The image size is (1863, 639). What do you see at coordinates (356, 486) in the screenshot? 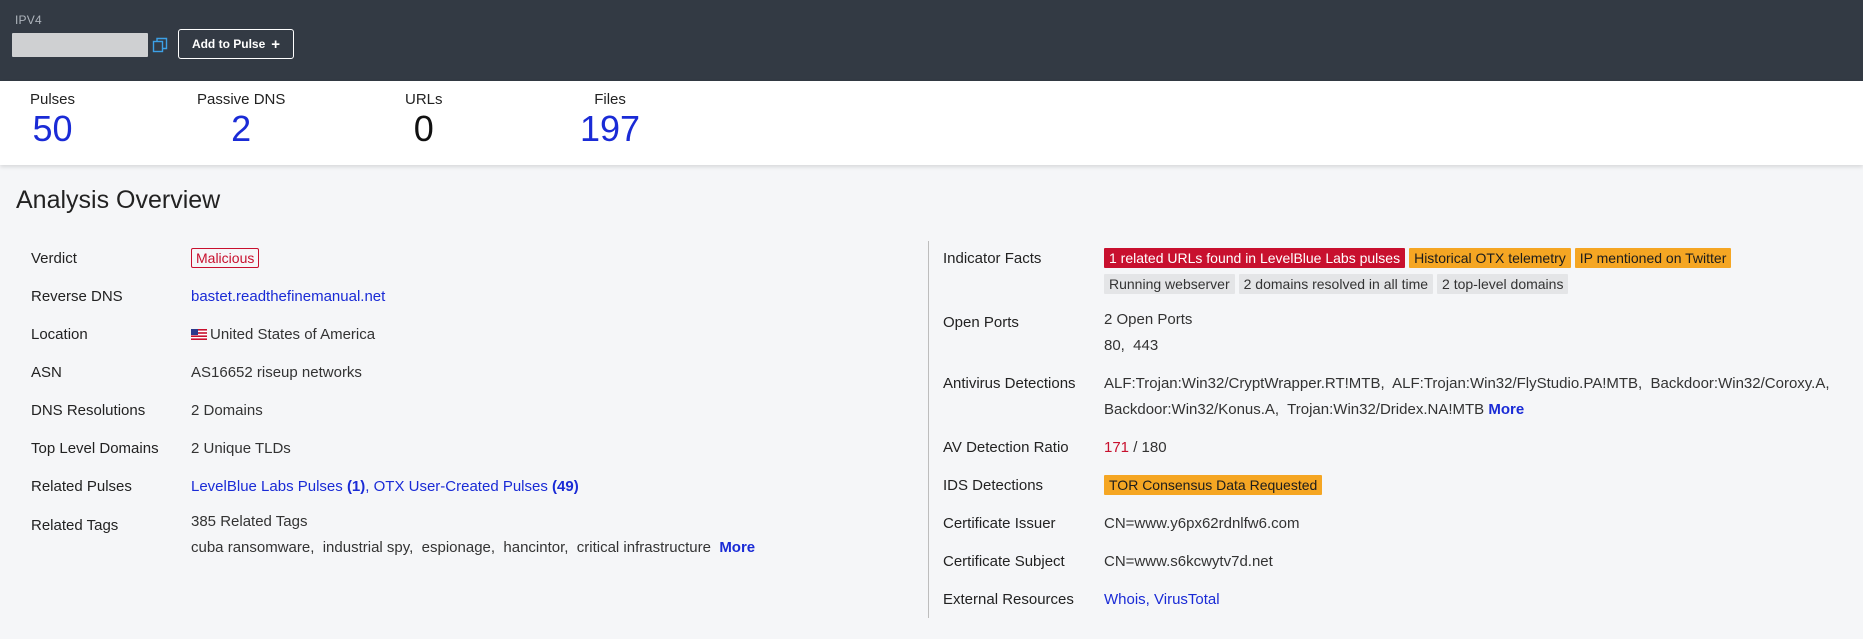
I see `levelblue-pulses-count: (1)` at bounding box center [356, 486].